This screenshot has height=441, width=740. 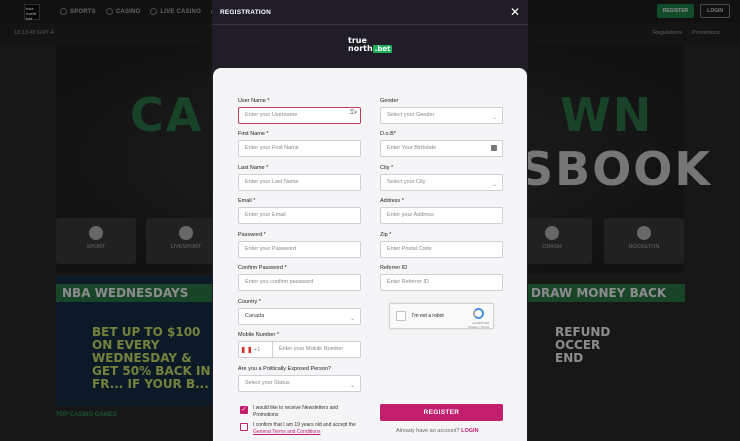 I want to click on city-select: Select your City ⌄, so click(x=441, y=182).